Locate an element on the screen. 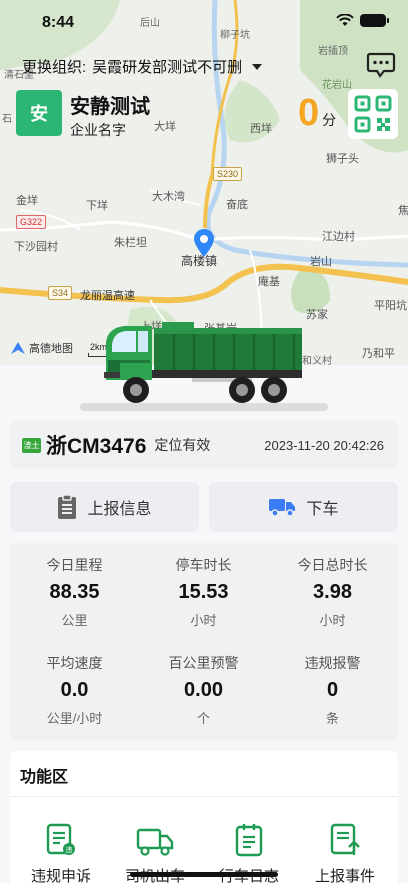 This screenshot has width=408, height=883. road-badge: S34 is located at coordinates (60, 293).